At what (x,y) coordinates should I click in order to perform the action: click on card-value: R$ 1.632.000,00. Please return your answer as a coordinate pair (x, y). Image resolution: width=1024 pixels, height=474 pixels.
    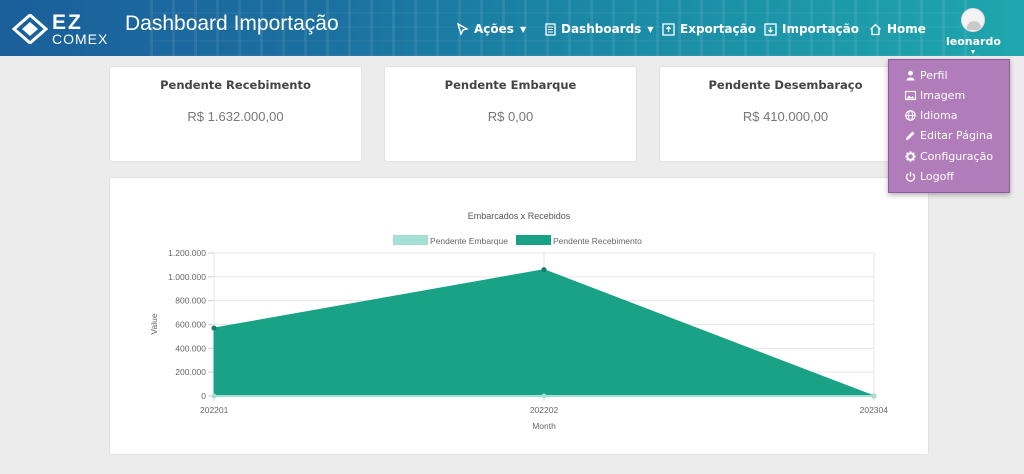
    Looking at the image, I should click on (235, 116).